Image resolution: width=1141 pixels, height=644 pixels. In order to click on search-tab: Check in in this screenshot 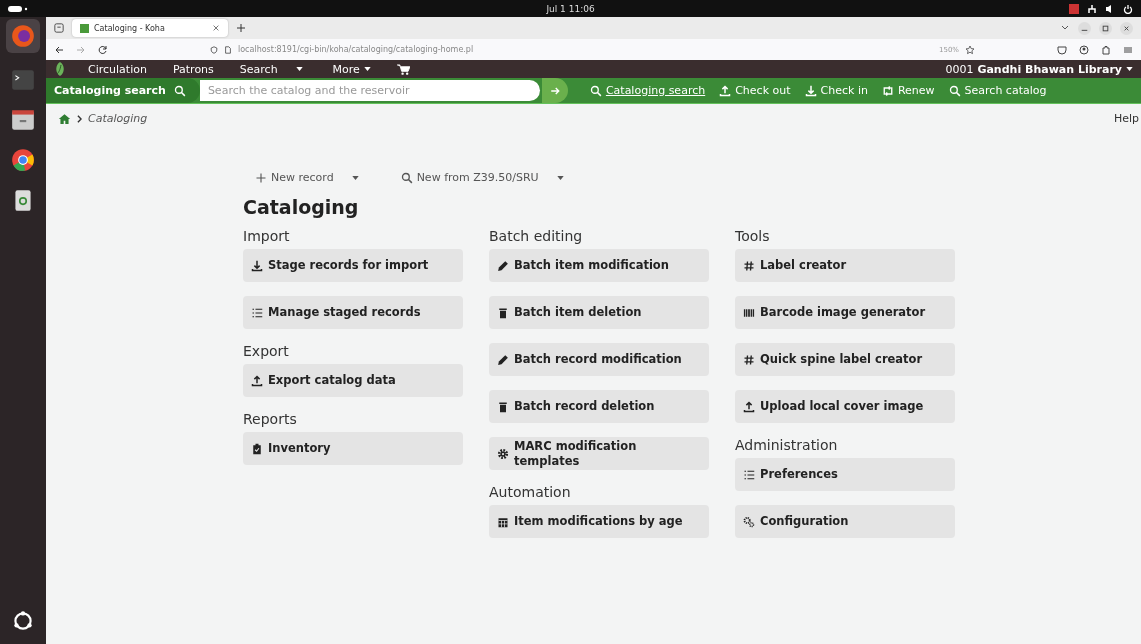, I will do `click(836, 90)`.